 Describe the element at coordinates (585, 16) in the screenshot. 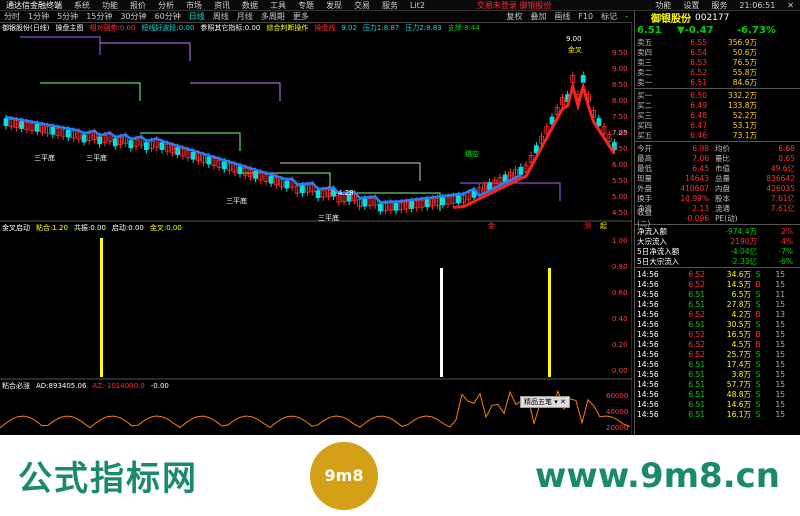

I see `tab-f10: F10` at that location.